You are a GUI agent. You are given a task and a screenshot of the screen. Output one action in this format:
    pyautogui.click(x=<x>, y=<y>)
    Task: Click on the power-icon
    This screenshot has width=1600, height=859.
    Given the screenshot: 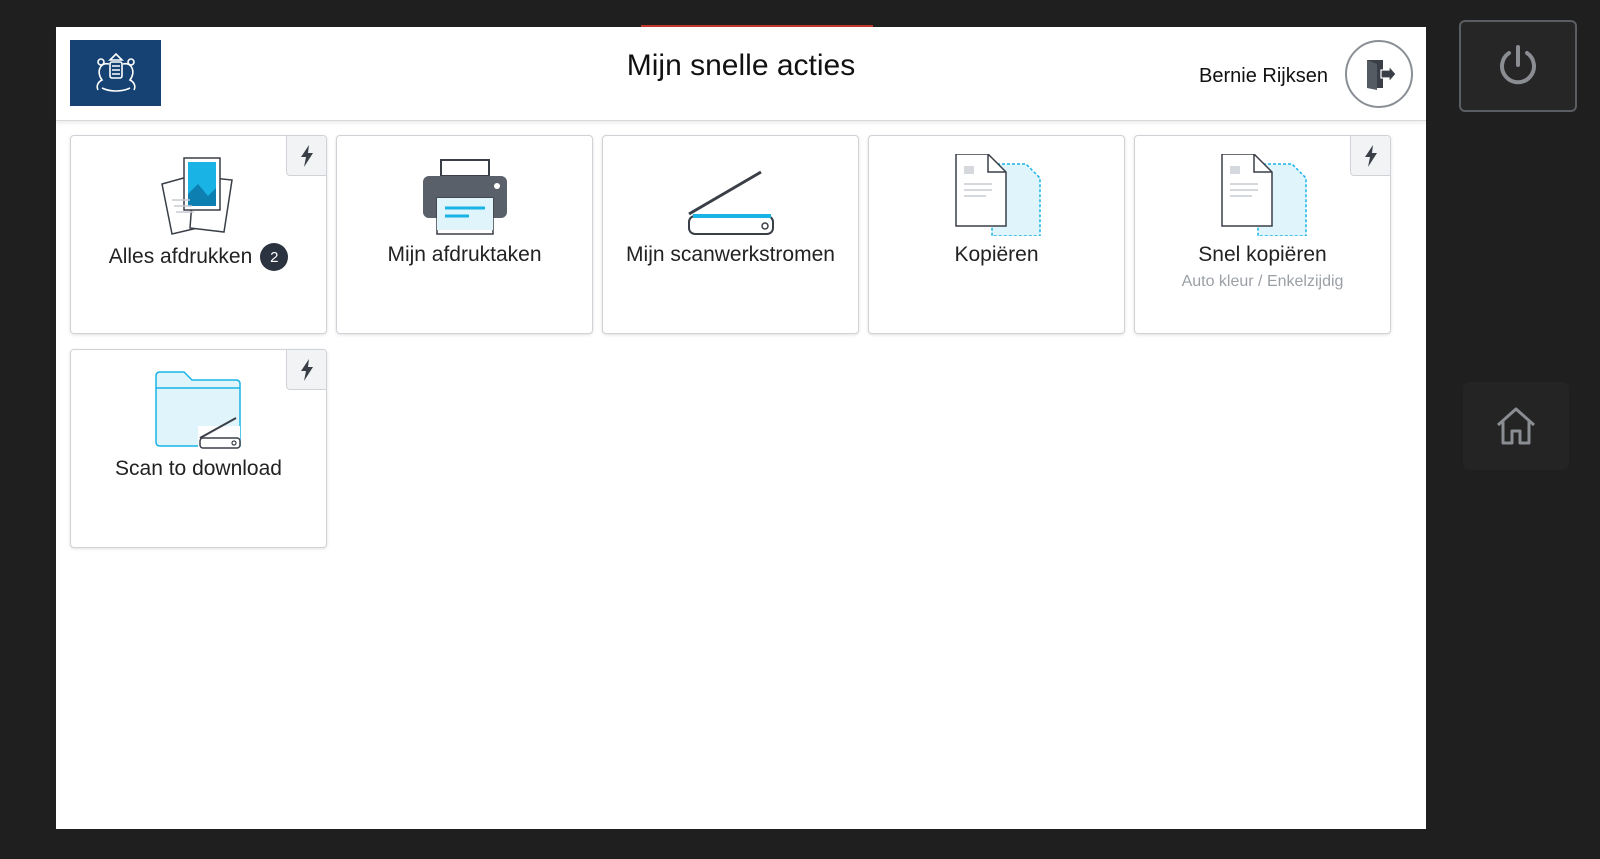 What is the action you would take?
    pyautogui.click(x=1518, y=65)
    